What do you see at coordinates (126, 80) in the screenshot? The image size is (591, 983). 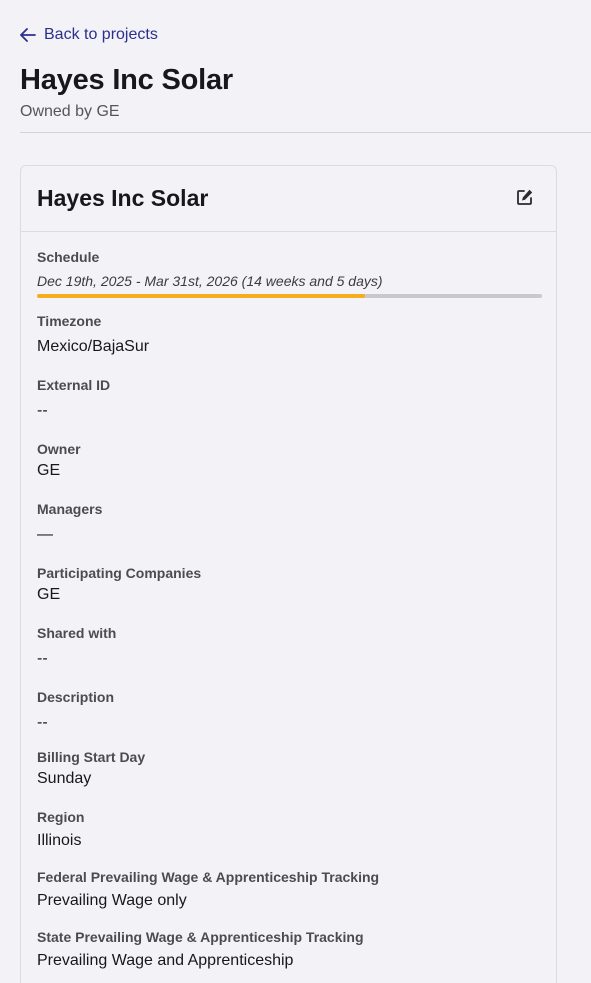 I see `page-title: Hayes Inc Solar` at bounding box center [126, 80].